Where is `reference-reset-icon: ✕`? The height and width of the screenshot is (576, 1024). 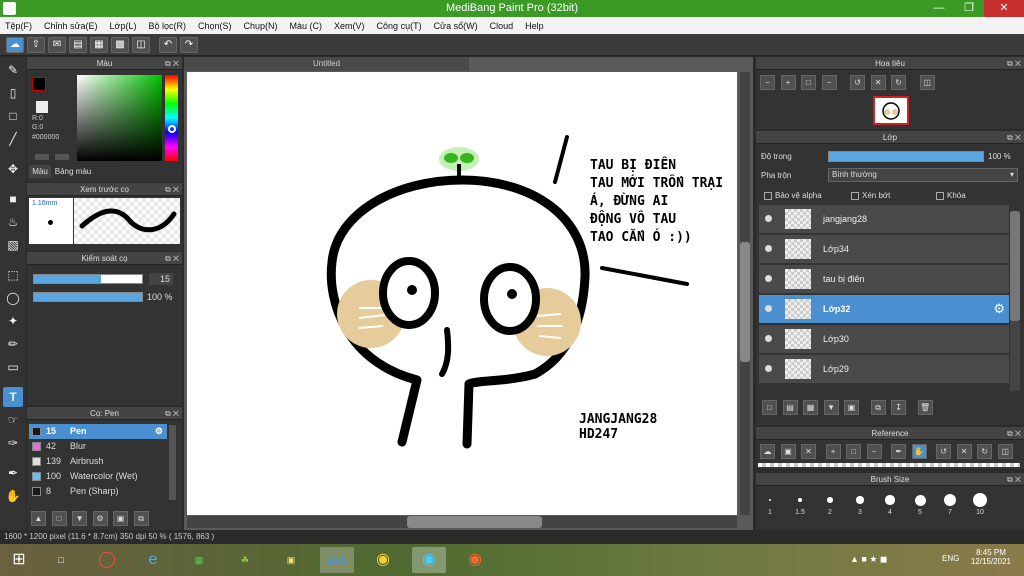 reference-reset-icon: ✕ is located at coordinates (964, 451).